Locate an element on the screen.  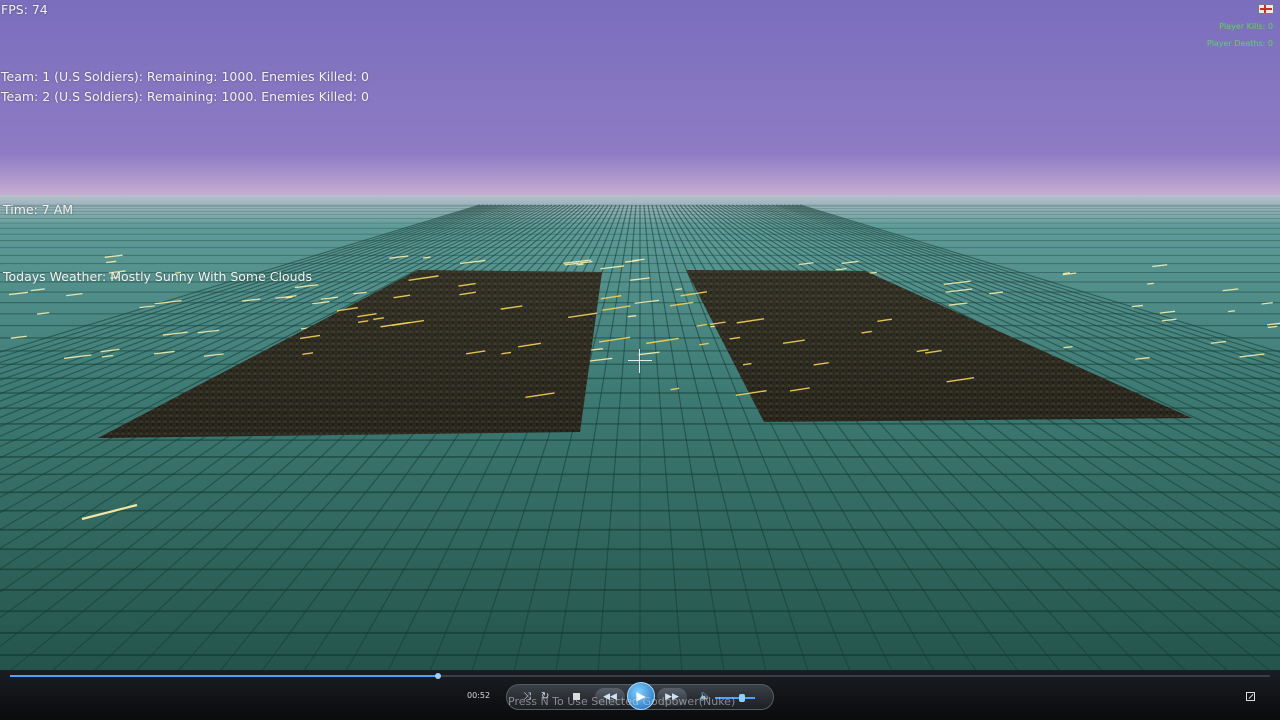
godpower-hint: Press N To Use Selected Godpower(Nuke) is located at coordinates (622, 701).